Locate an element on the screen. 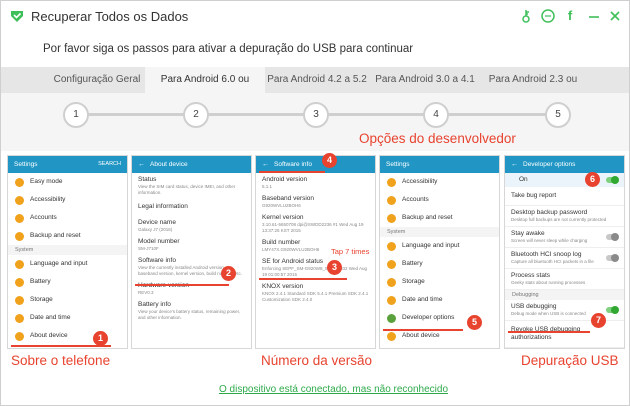 This screenshot has width=630, height=406. panel-header: Settings is located at coordinates (439, 164).